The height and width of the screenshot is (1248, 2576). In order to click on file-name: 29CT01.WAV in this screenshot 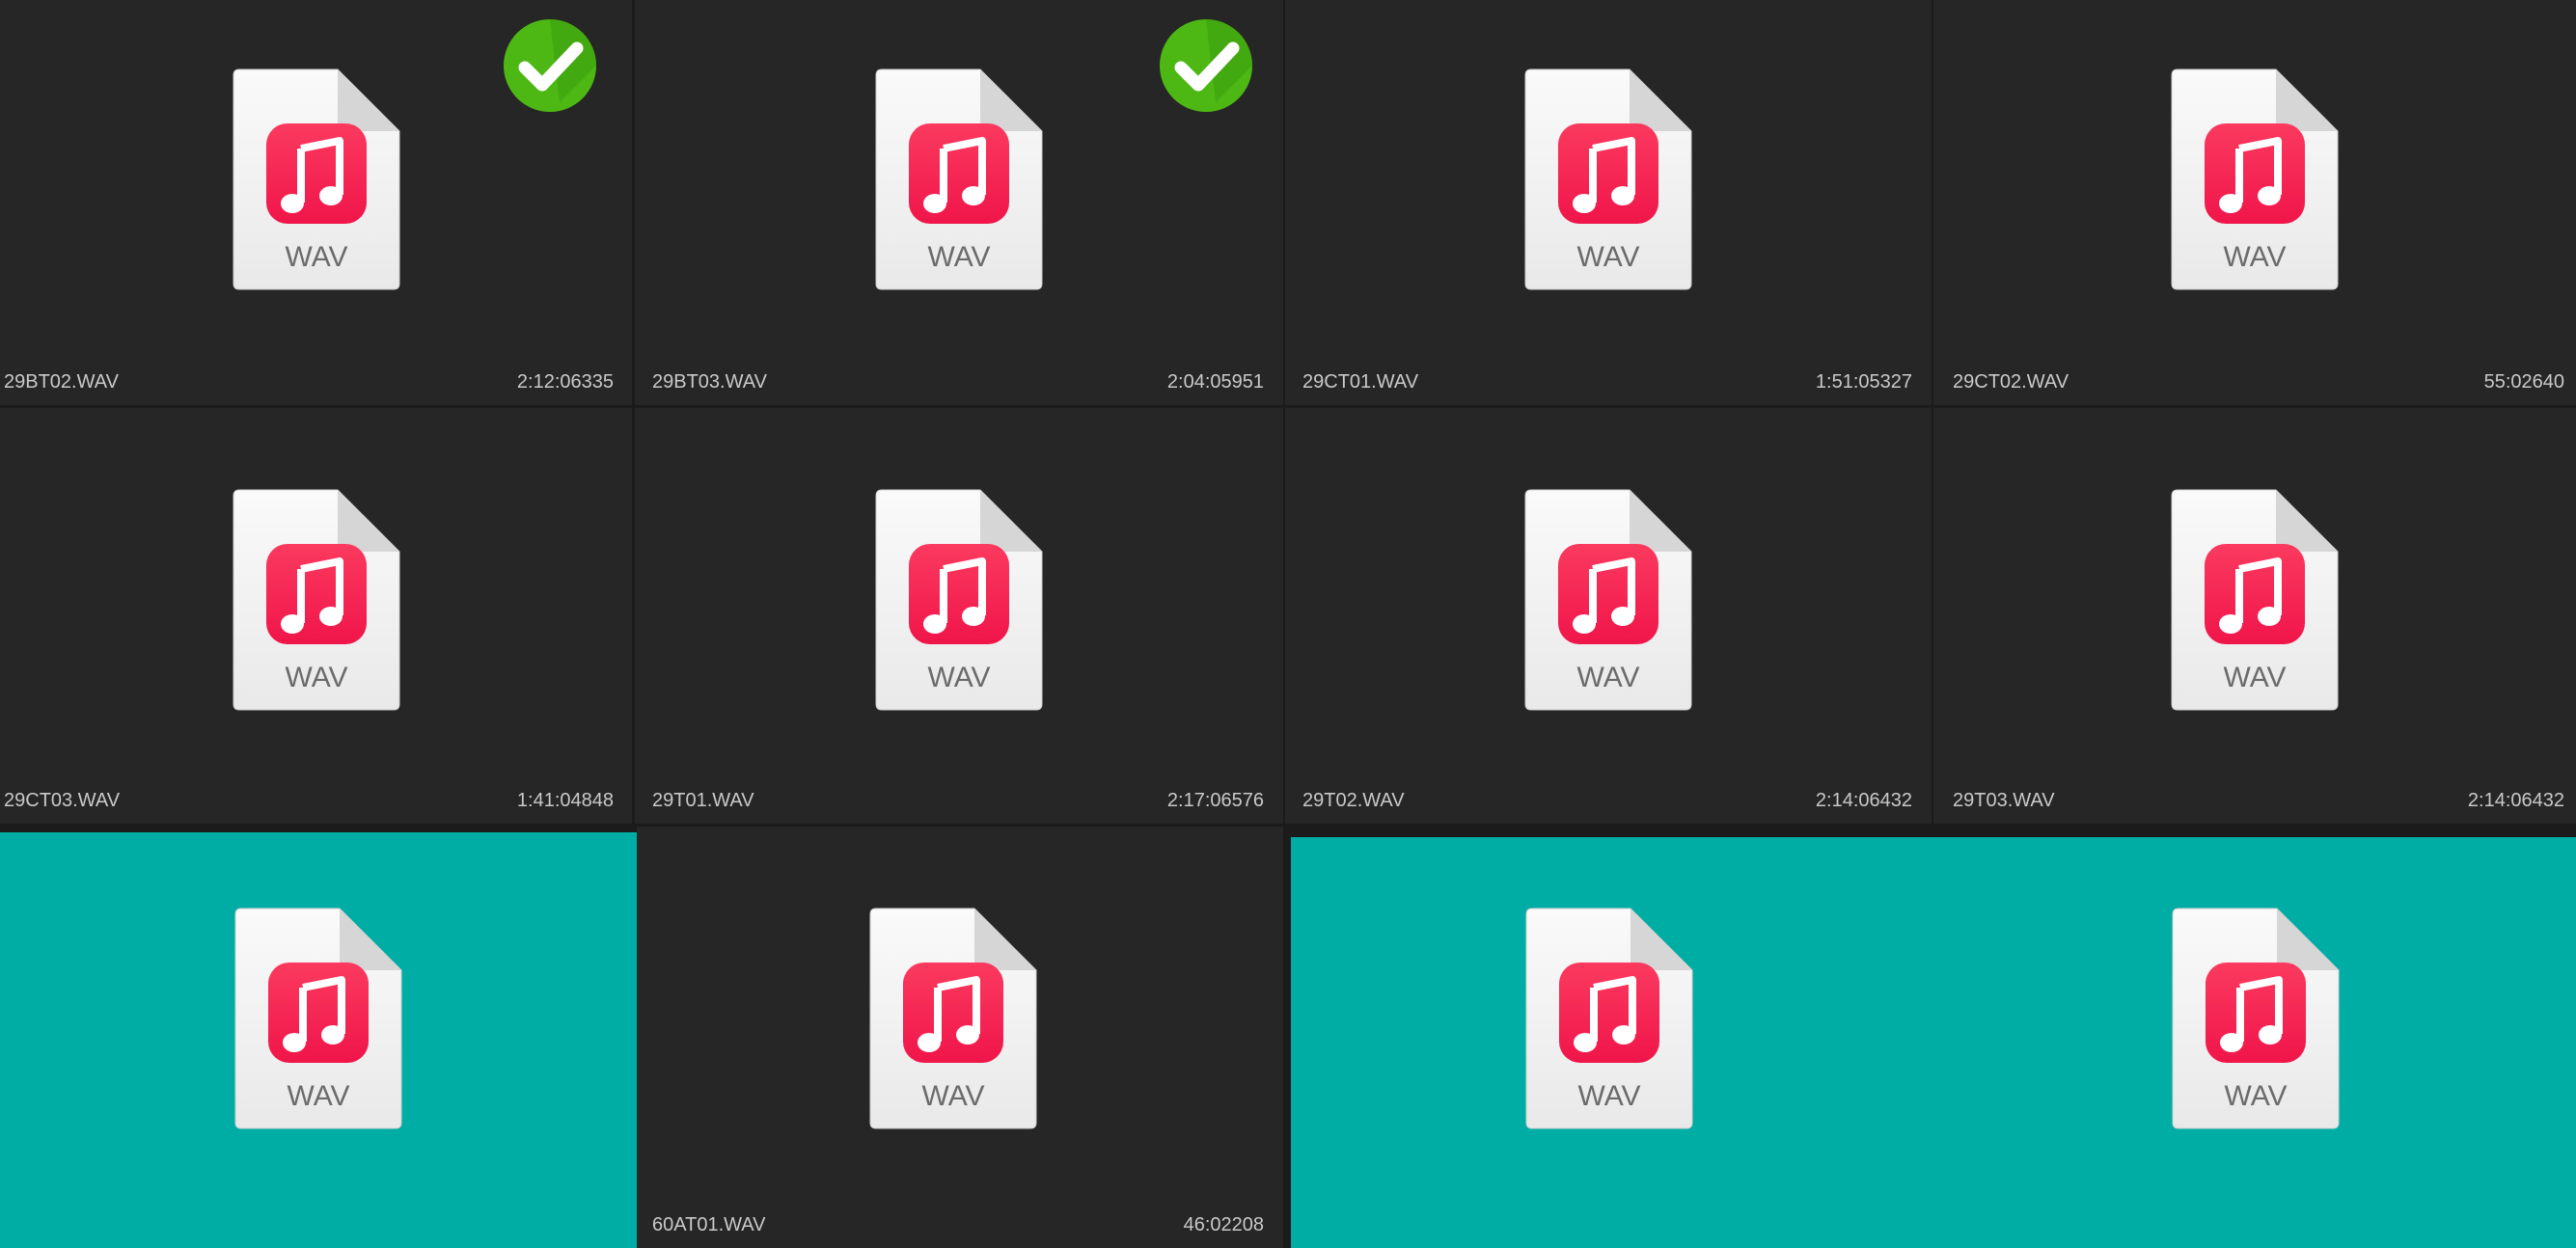, I will do `click(1360, 382)`.